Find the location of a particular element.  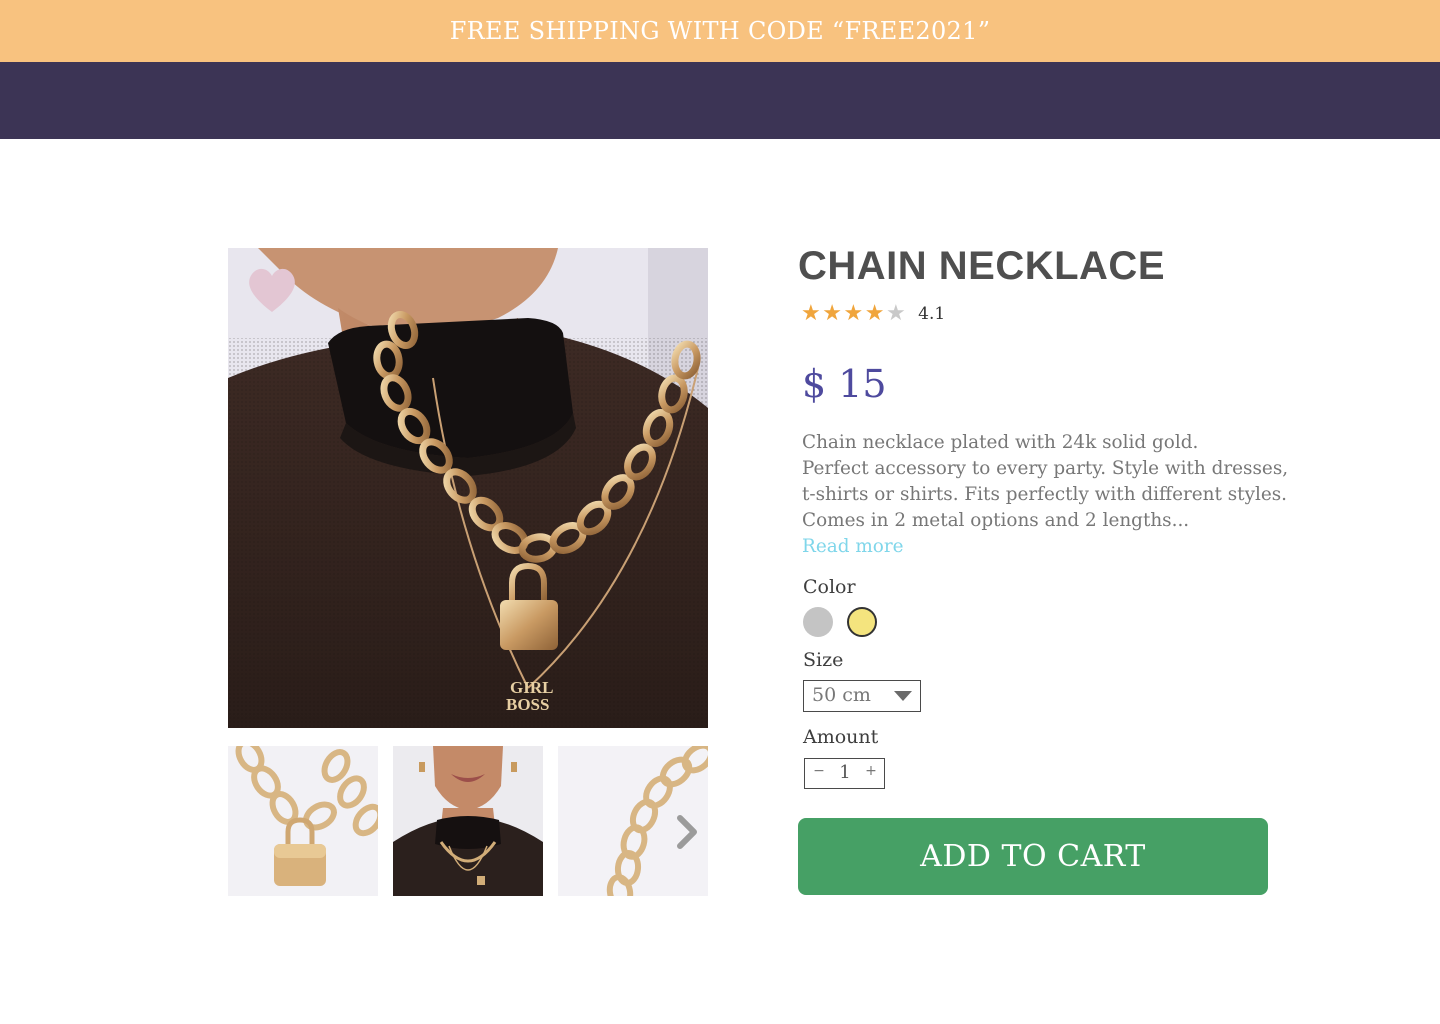

promo-text: FREE SHIPPING WITH CODE “FREE2021” is located at coordinates (720, 31).